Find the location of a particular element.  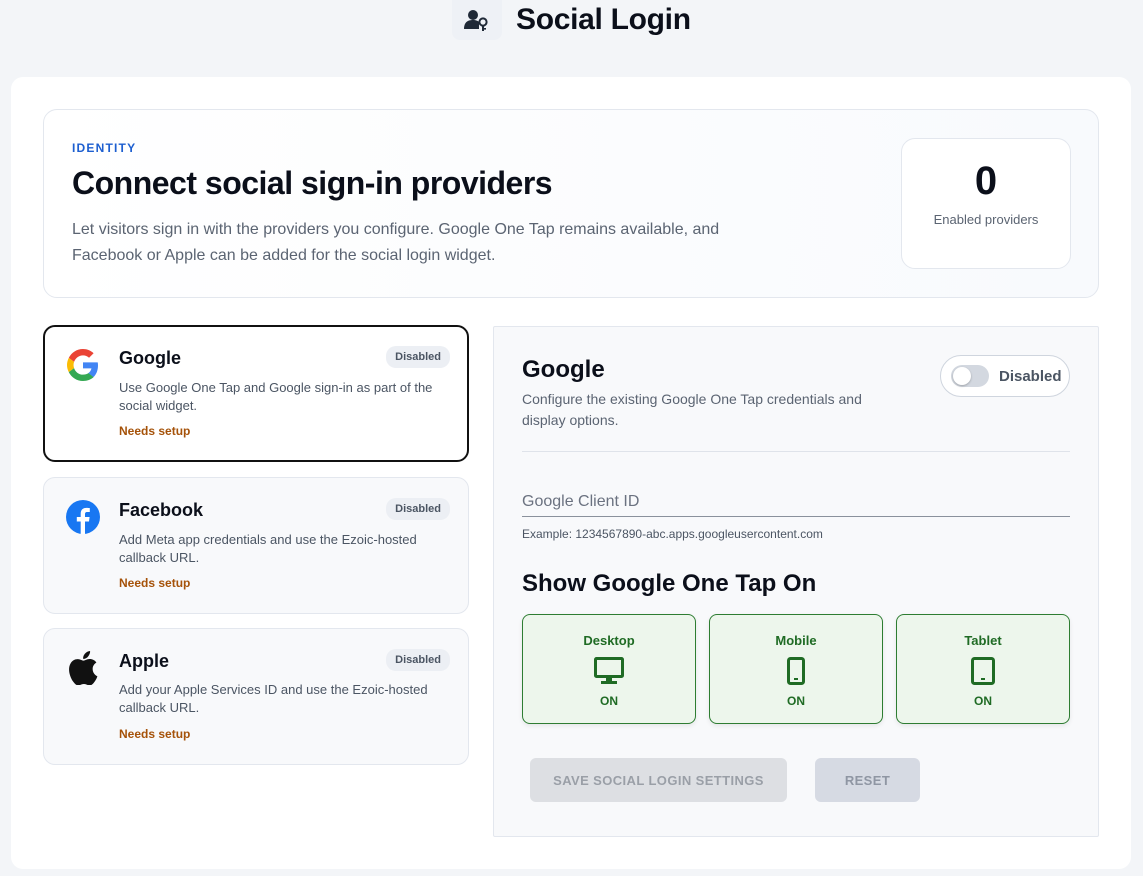

provider-name: Apple is located at coordinates (144, 661).